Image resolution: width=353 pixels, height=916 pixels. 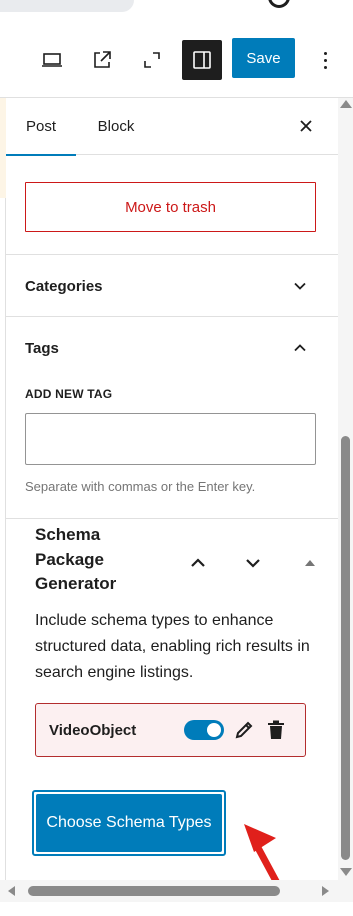 What do you see at coordinates (102, 60) in the screenshot?
I see `external-link-icon` at bounding box center [102, 60].